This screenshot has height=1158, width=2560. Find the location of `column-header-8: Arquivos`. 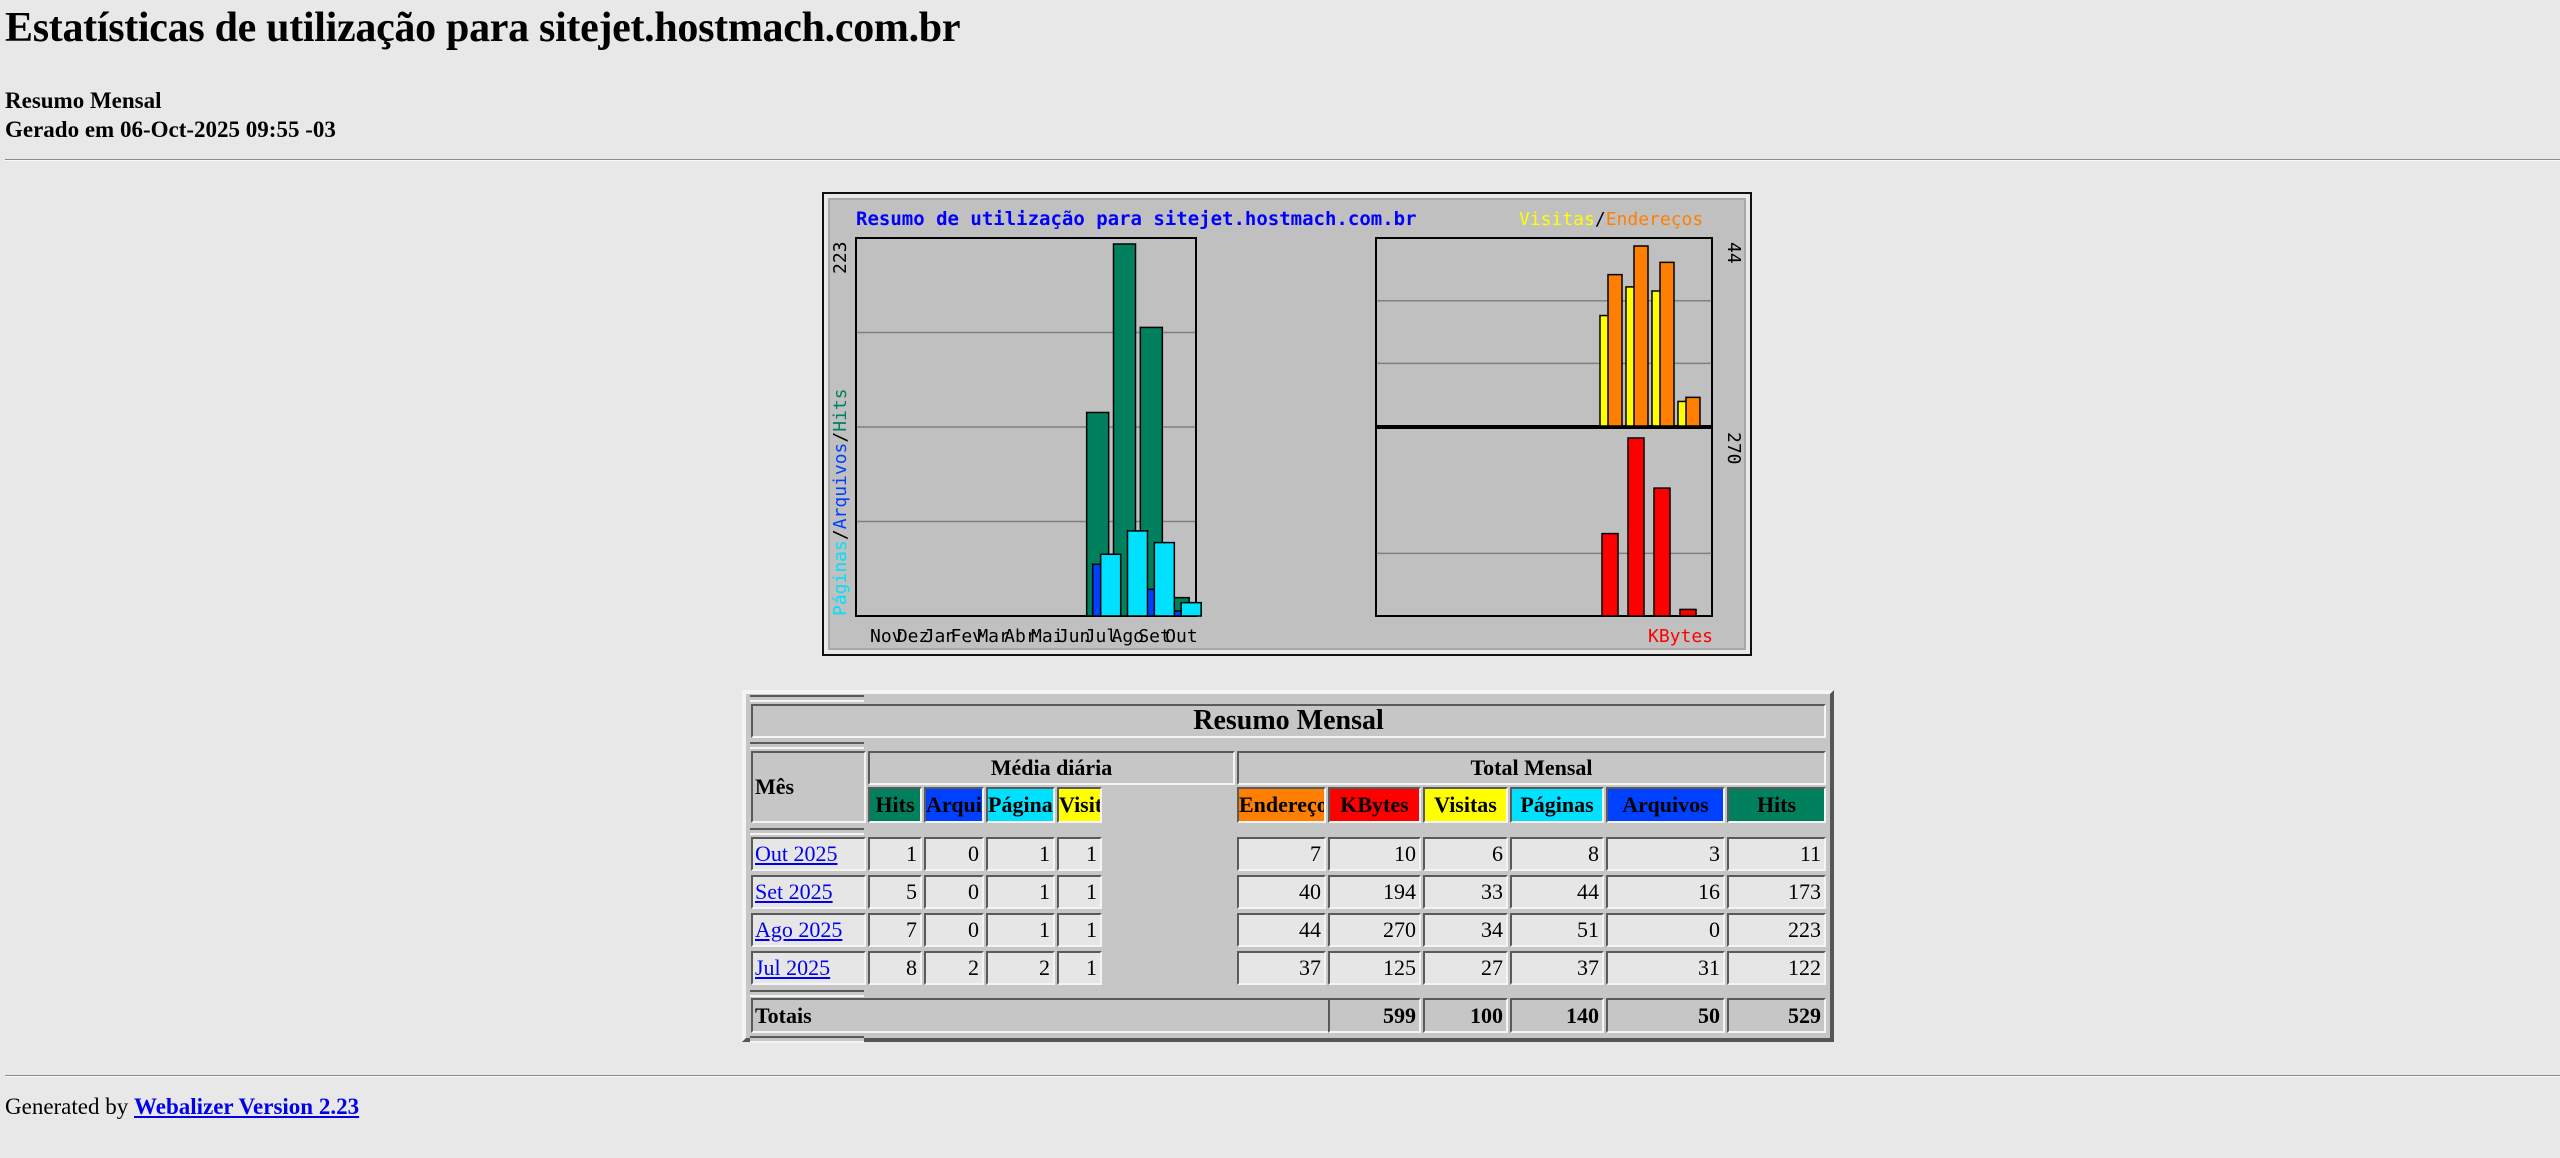

column-header-8: Arquivos is located at coordinates (1665, 805).